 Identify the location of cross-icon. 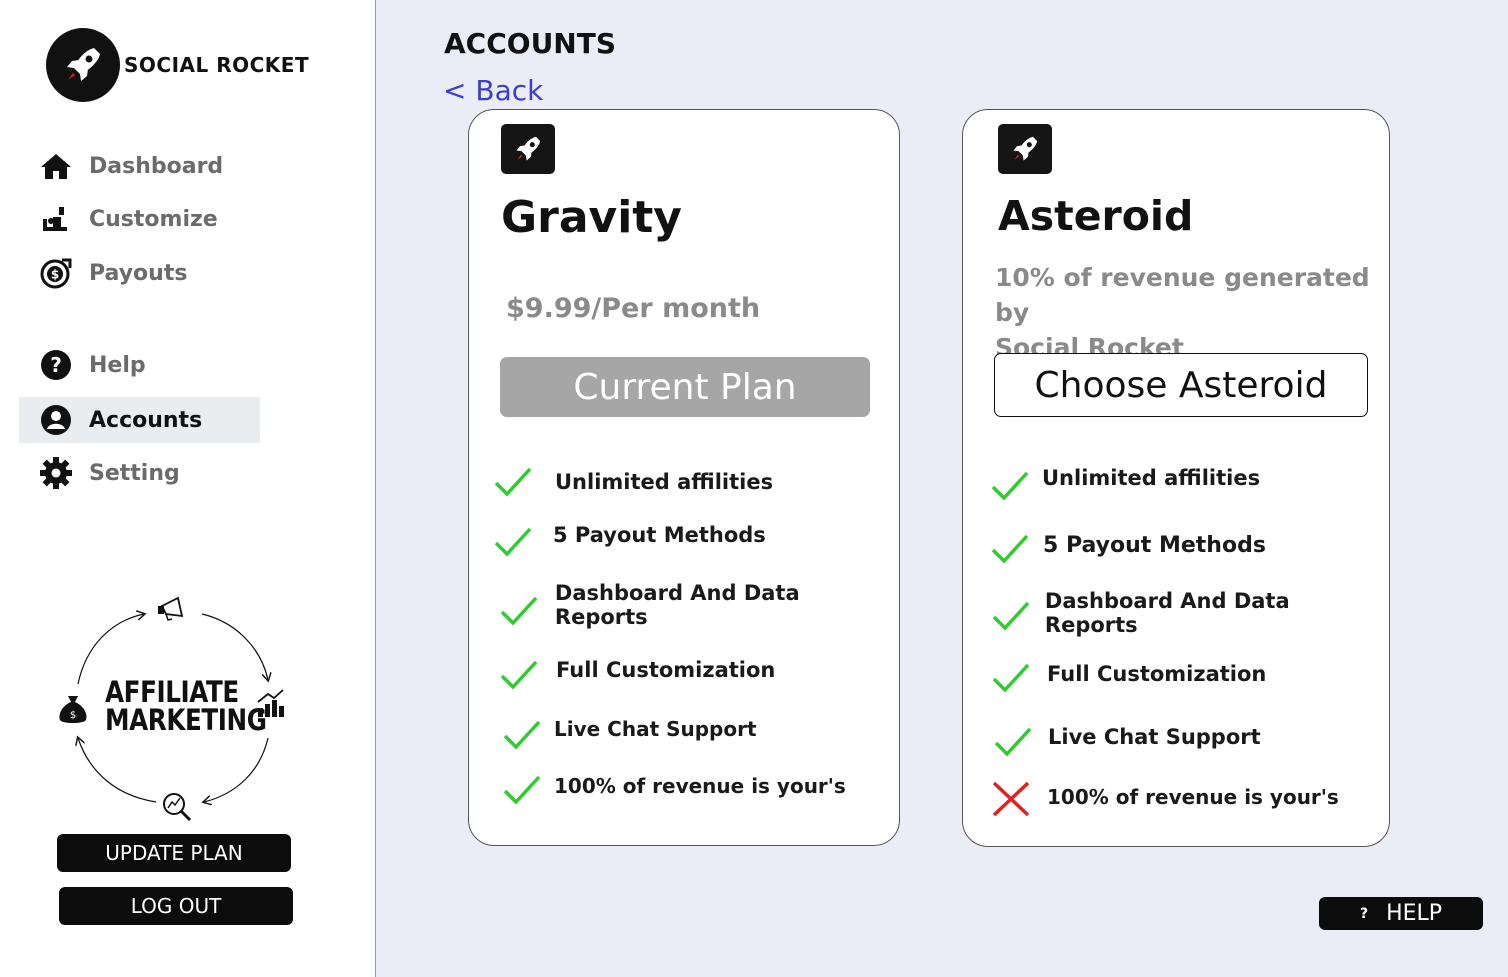
(1011, 799).